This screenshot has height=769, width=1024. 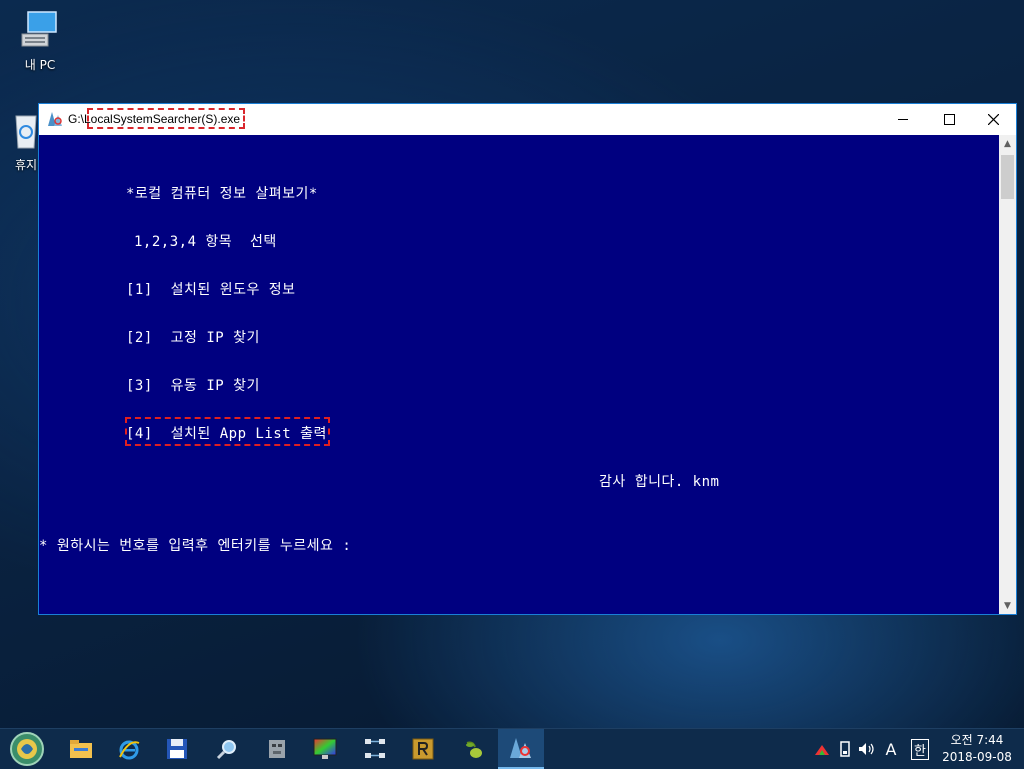 I want to click on taskbar-robot-app, so click(x=277, y=749).